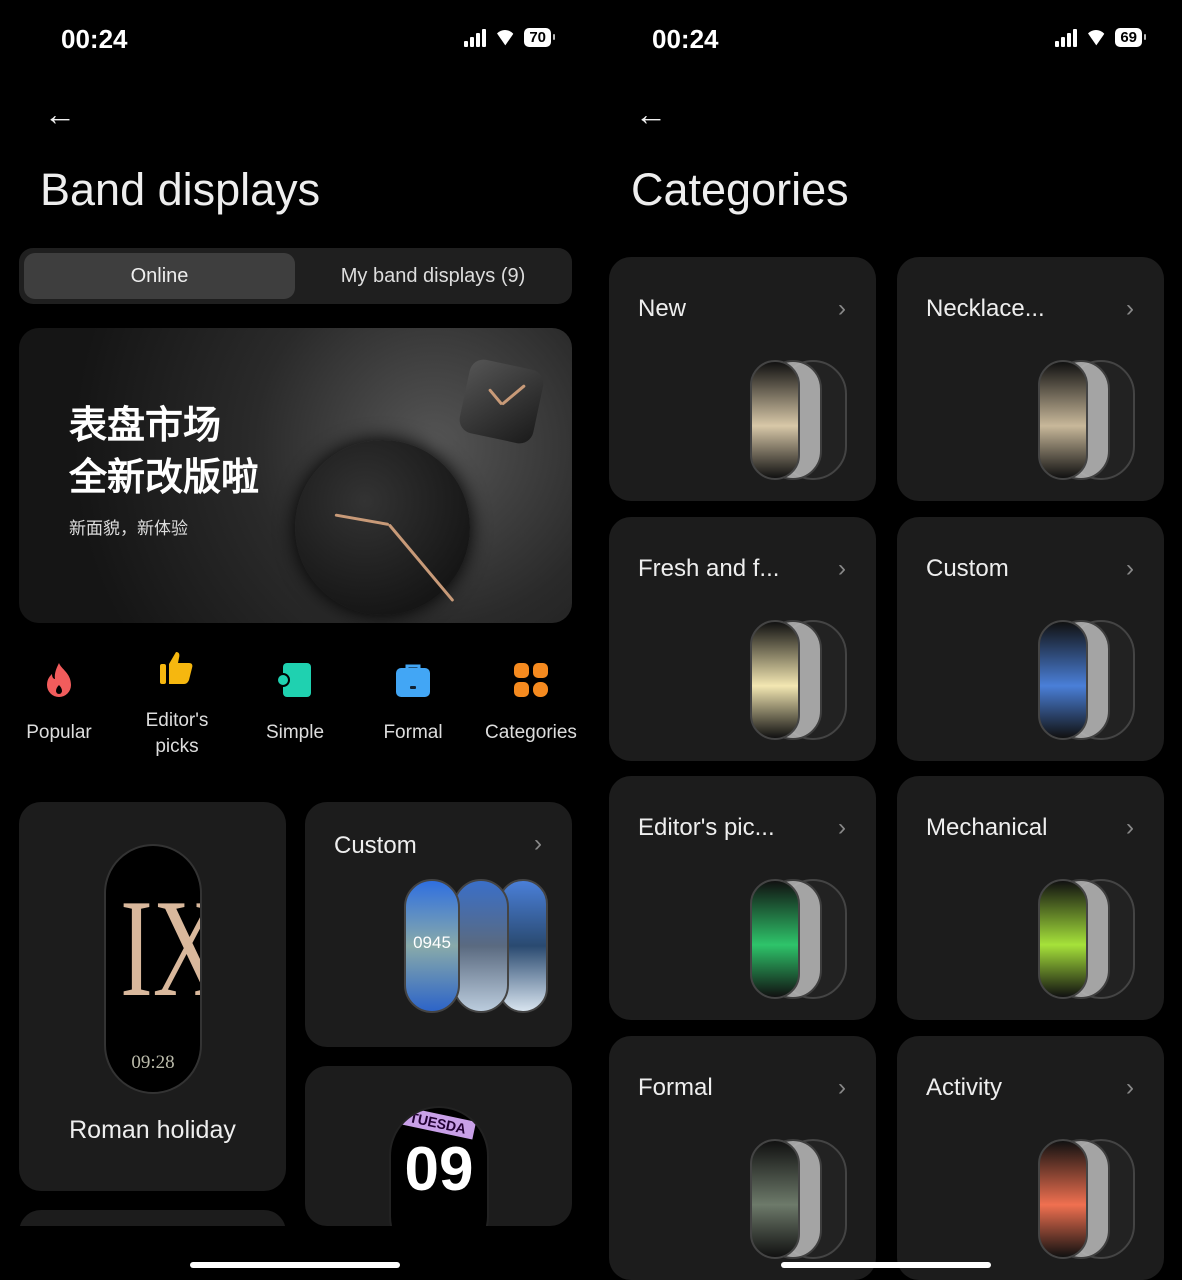 This screenshot has height=1280, width=1182. What do you see at coordinates (742, 379) in the screenshot?
I see `category-card: New ›` at bounding box center [742, 379].